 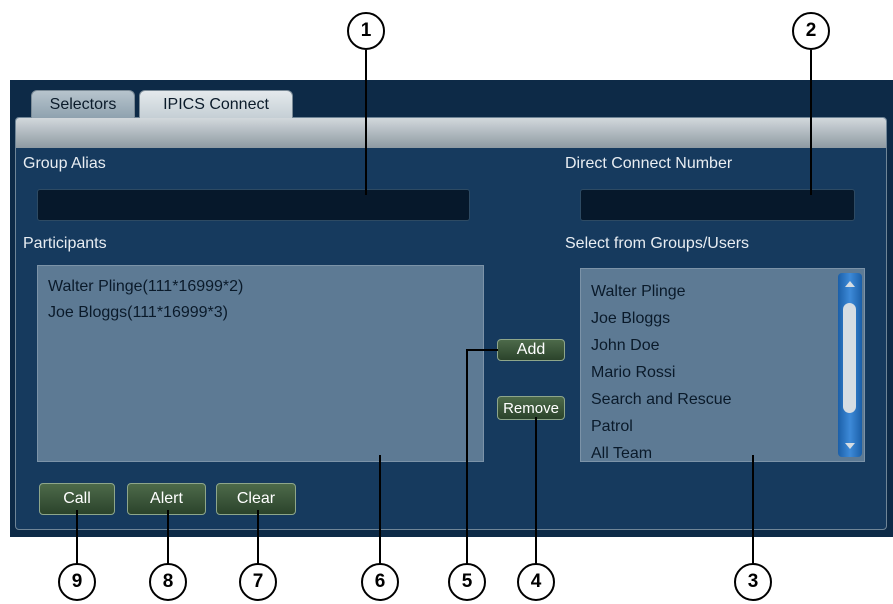 I want to click on group-alias-field, so click(x=253, y=205).